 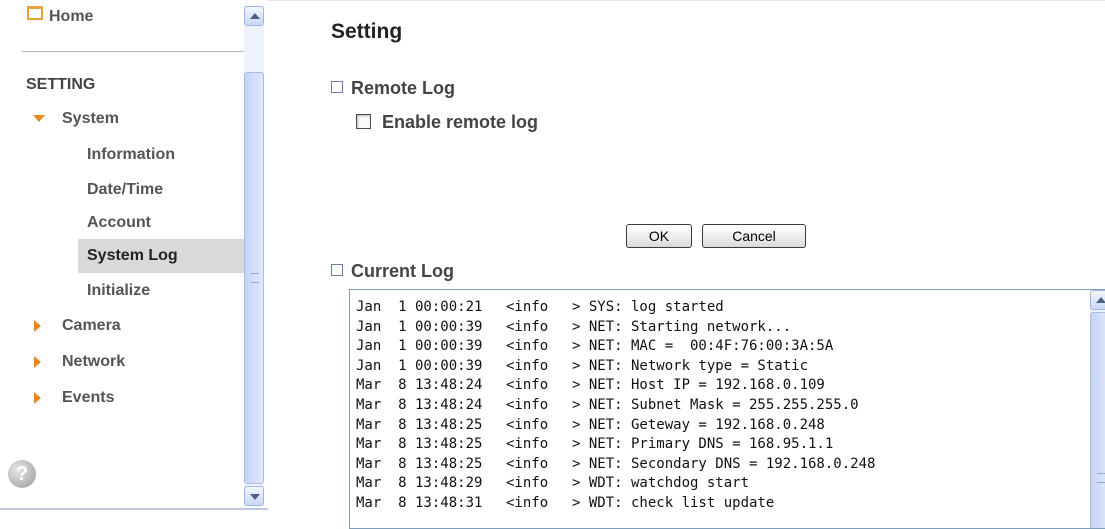 What do you see at coordinates (686, 0) in the screenshot?
I see `top-divider` at bounding box center [686, 0].